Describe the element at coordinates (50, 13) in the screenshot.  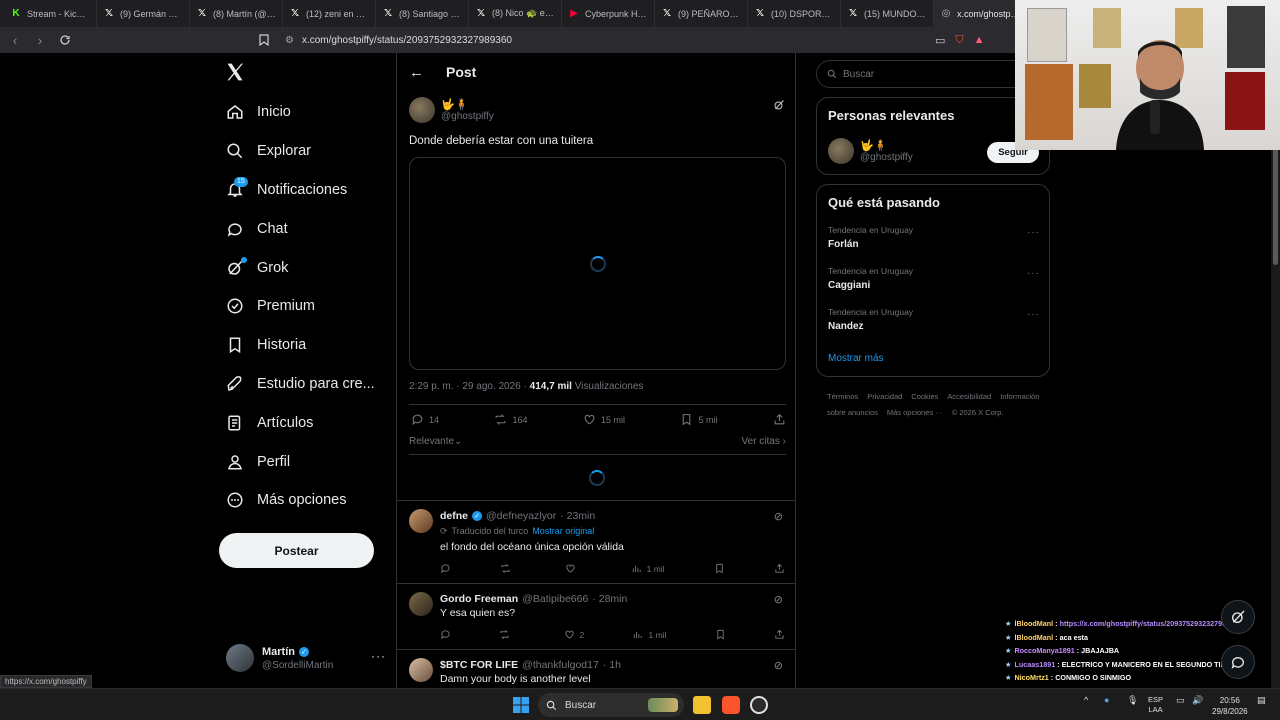
I see `browser-tab: K Stream - Kick Da` at that location.